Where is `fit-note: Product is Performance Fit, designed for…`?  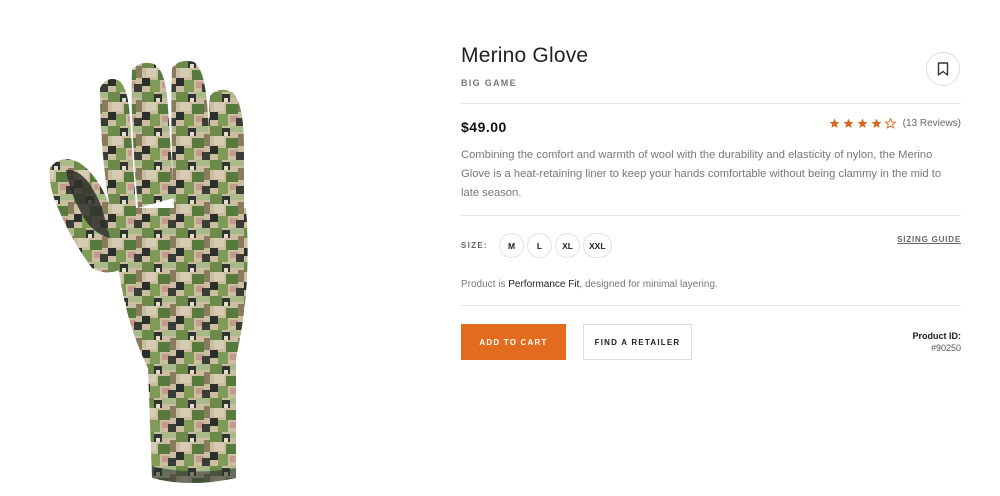
fit-note: Product is Performance Fit, designed for… is located at coordinates (589, 284).